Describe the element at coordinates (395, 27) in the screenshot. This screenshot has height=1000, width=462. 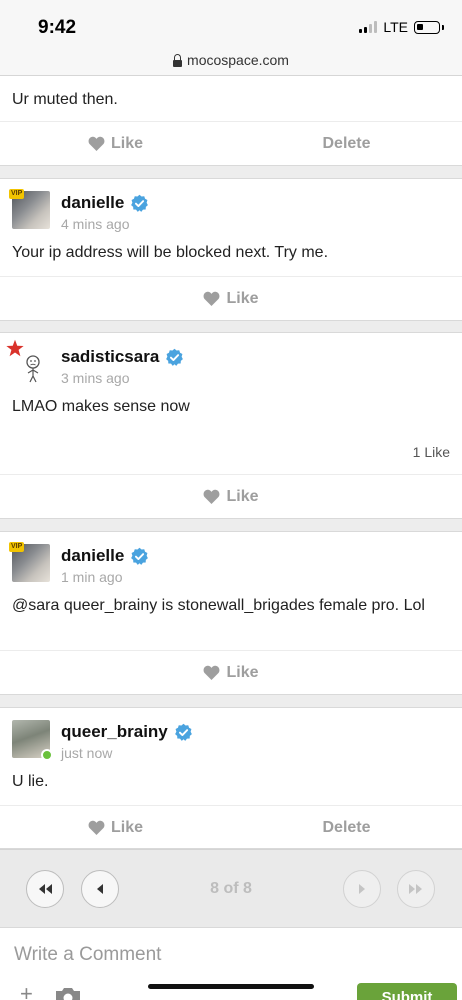
I see `network-type: LTE` at that location.